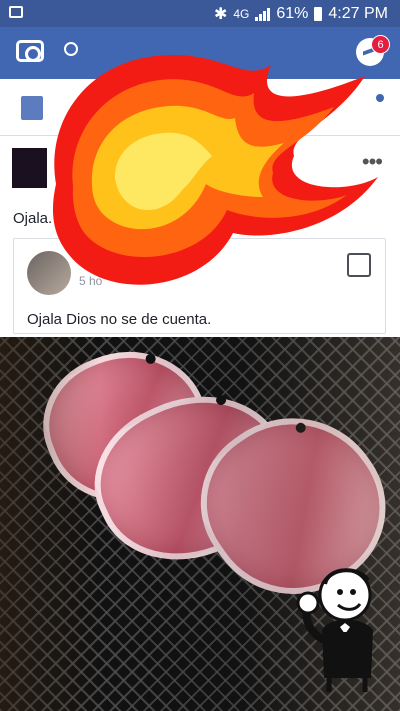  Describe the element at coordinates (334, 630) in the screenshot. I see `waiter-mascot-icon` at that location.